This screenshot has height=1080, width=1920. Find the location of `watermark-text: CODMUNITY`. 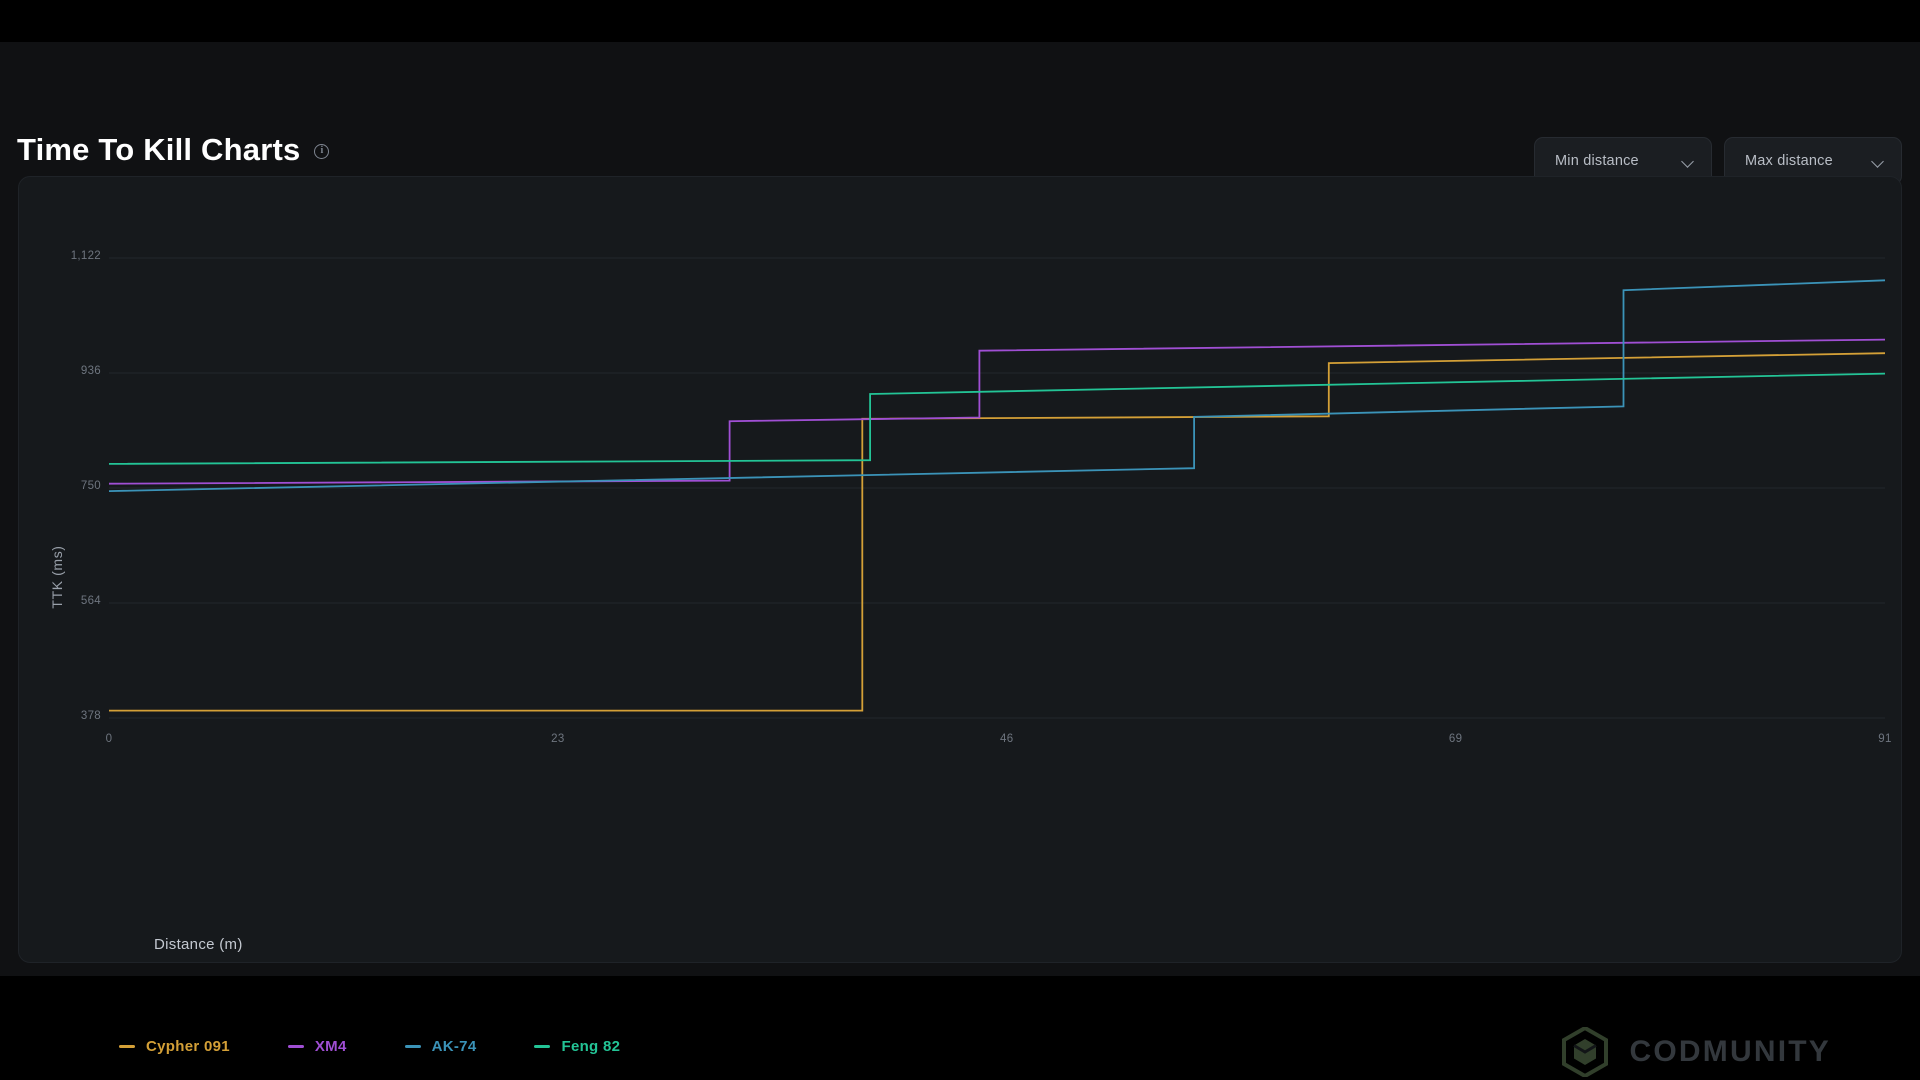

watermark-text: CODMUNITY is located at coordinates (1730, 1051).